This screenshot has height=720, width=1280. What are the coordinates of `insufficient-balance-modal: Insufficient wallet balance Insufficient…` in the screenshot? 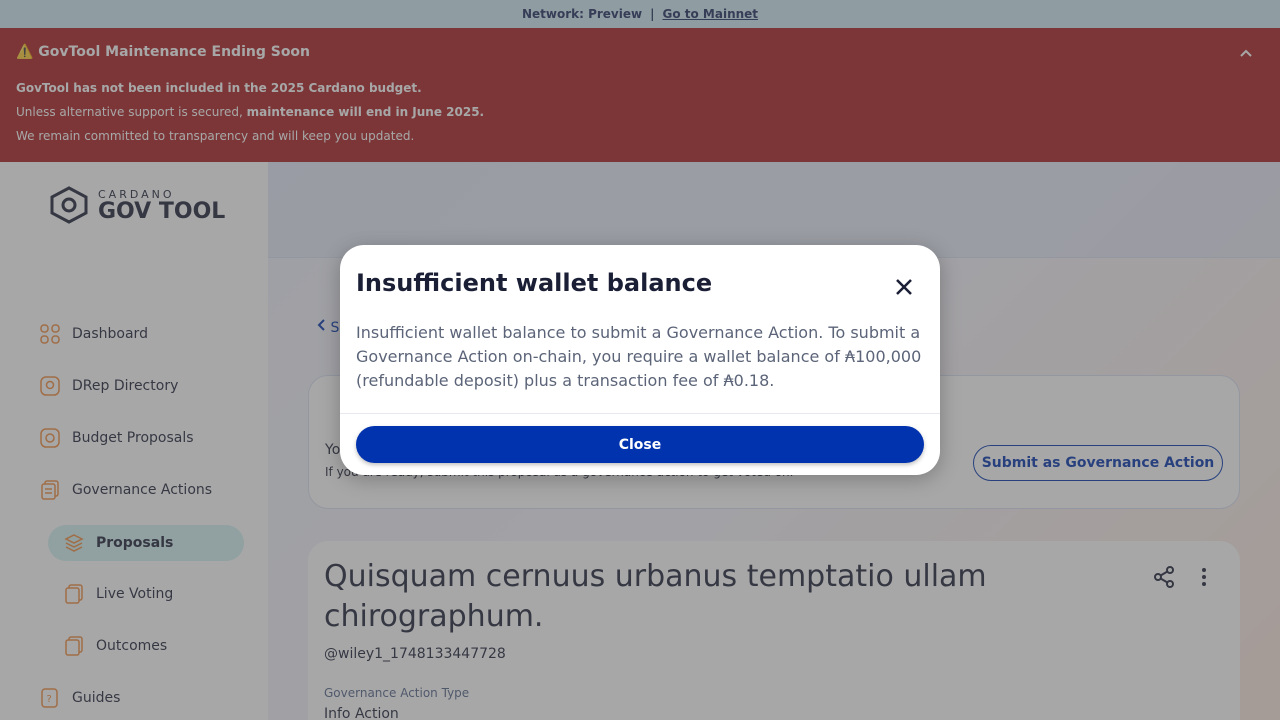 It's located at (640, 360).